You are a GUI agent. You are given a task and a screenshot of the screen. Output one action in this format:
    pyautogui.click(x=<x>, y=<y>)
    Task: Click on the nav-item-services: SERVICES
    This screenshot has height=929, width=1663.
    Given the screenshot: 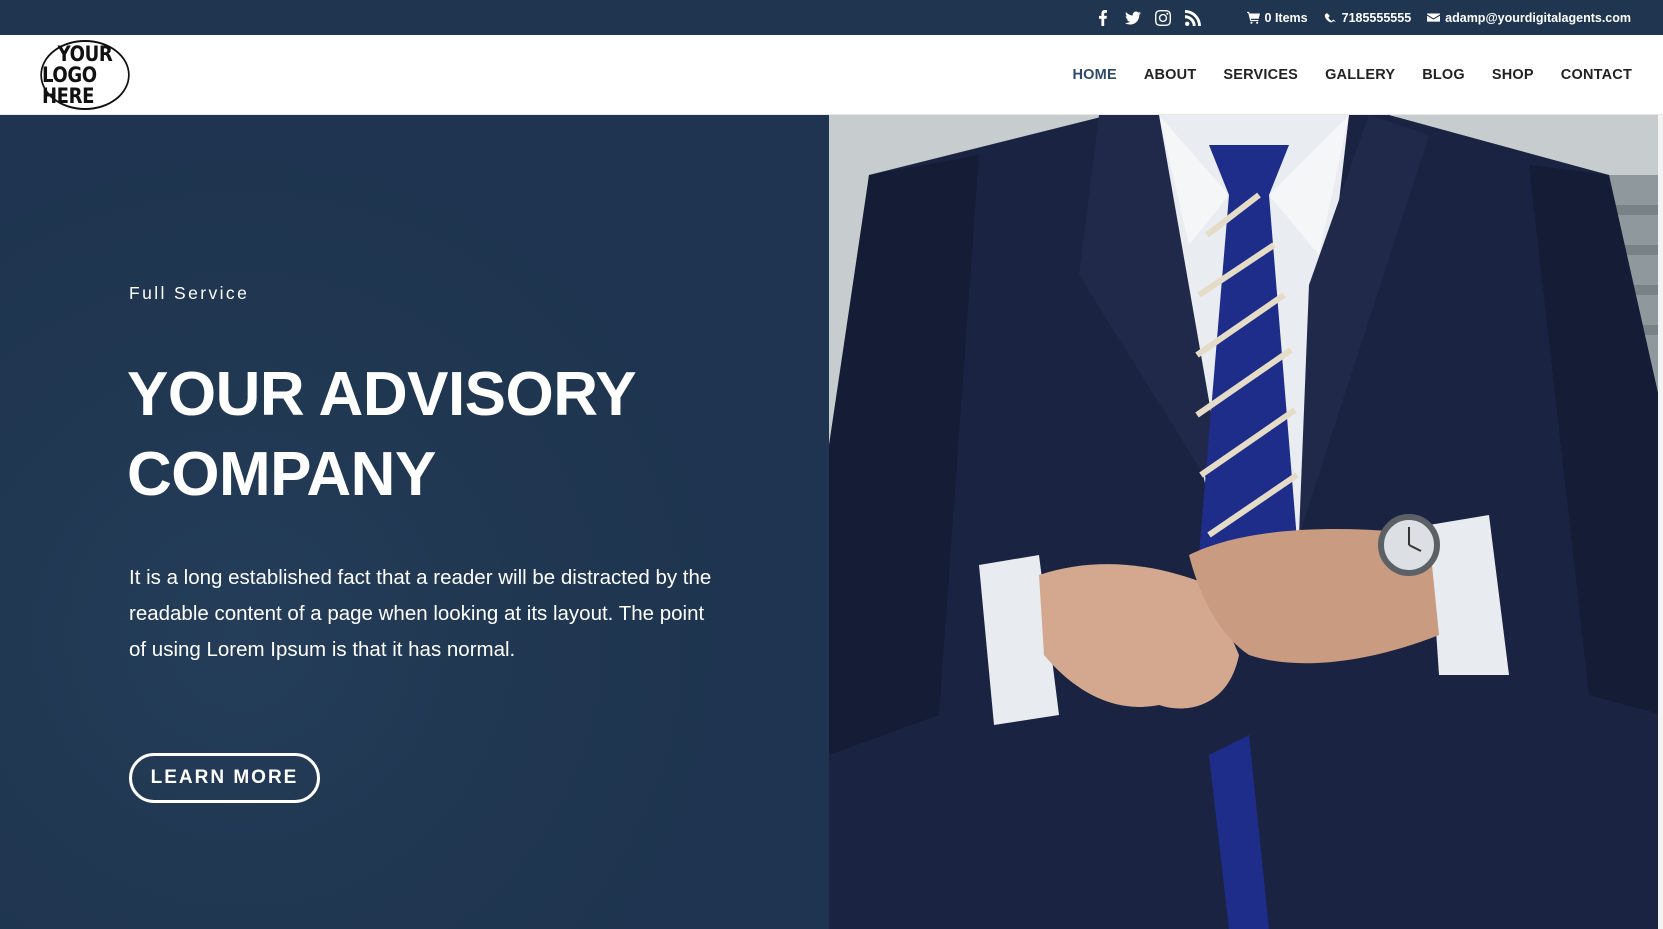 What is the action you would take?
    pyautogui.click(x=1260, y=75)
    